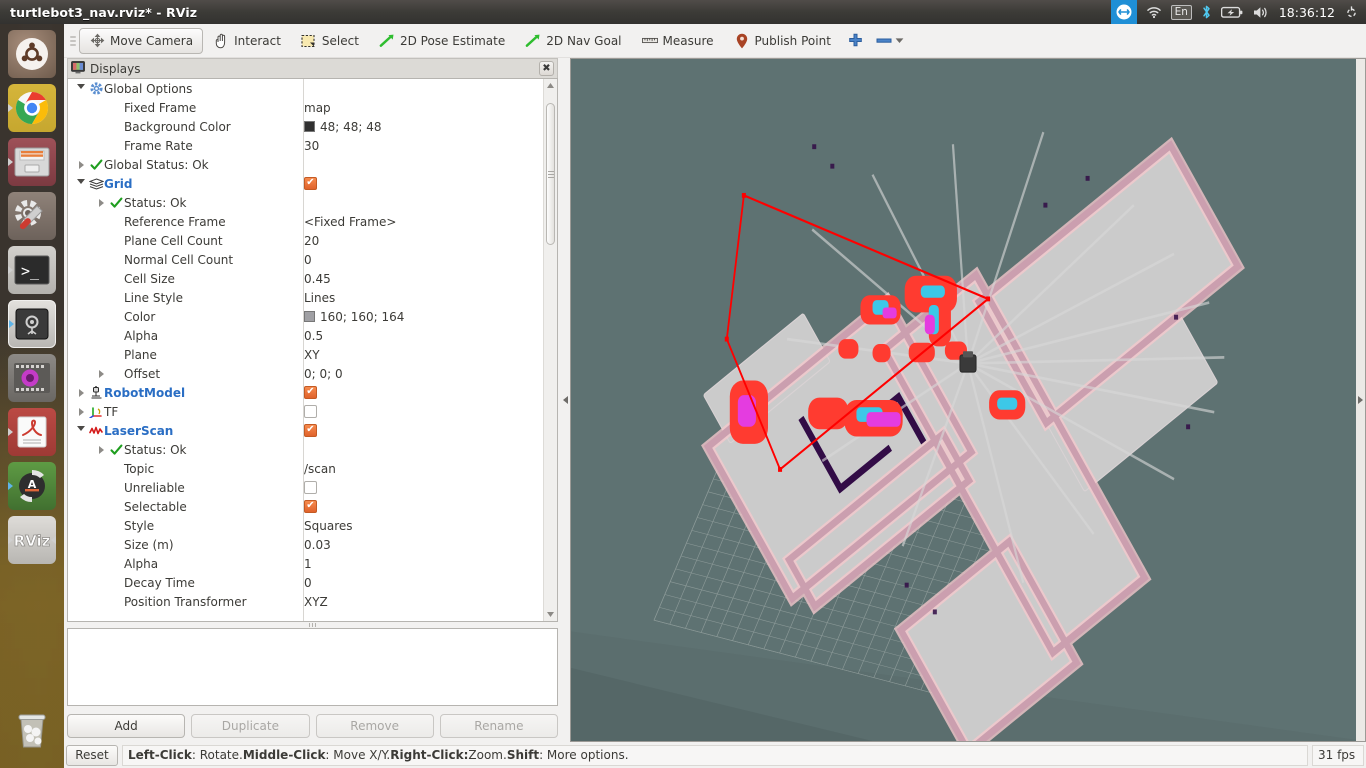 The width and height of the screenshot is (1366, 768). I want to click on displays-tree-row: Frame Rate 30, so click(305, 145).